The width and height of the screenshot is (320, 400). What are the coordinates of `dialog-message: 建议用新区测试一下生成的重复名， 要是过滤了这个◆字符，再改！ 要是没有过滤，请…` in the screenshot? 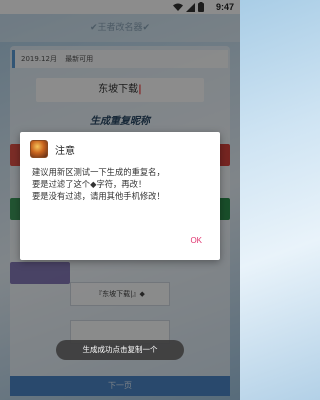 It's located at (98, 184).